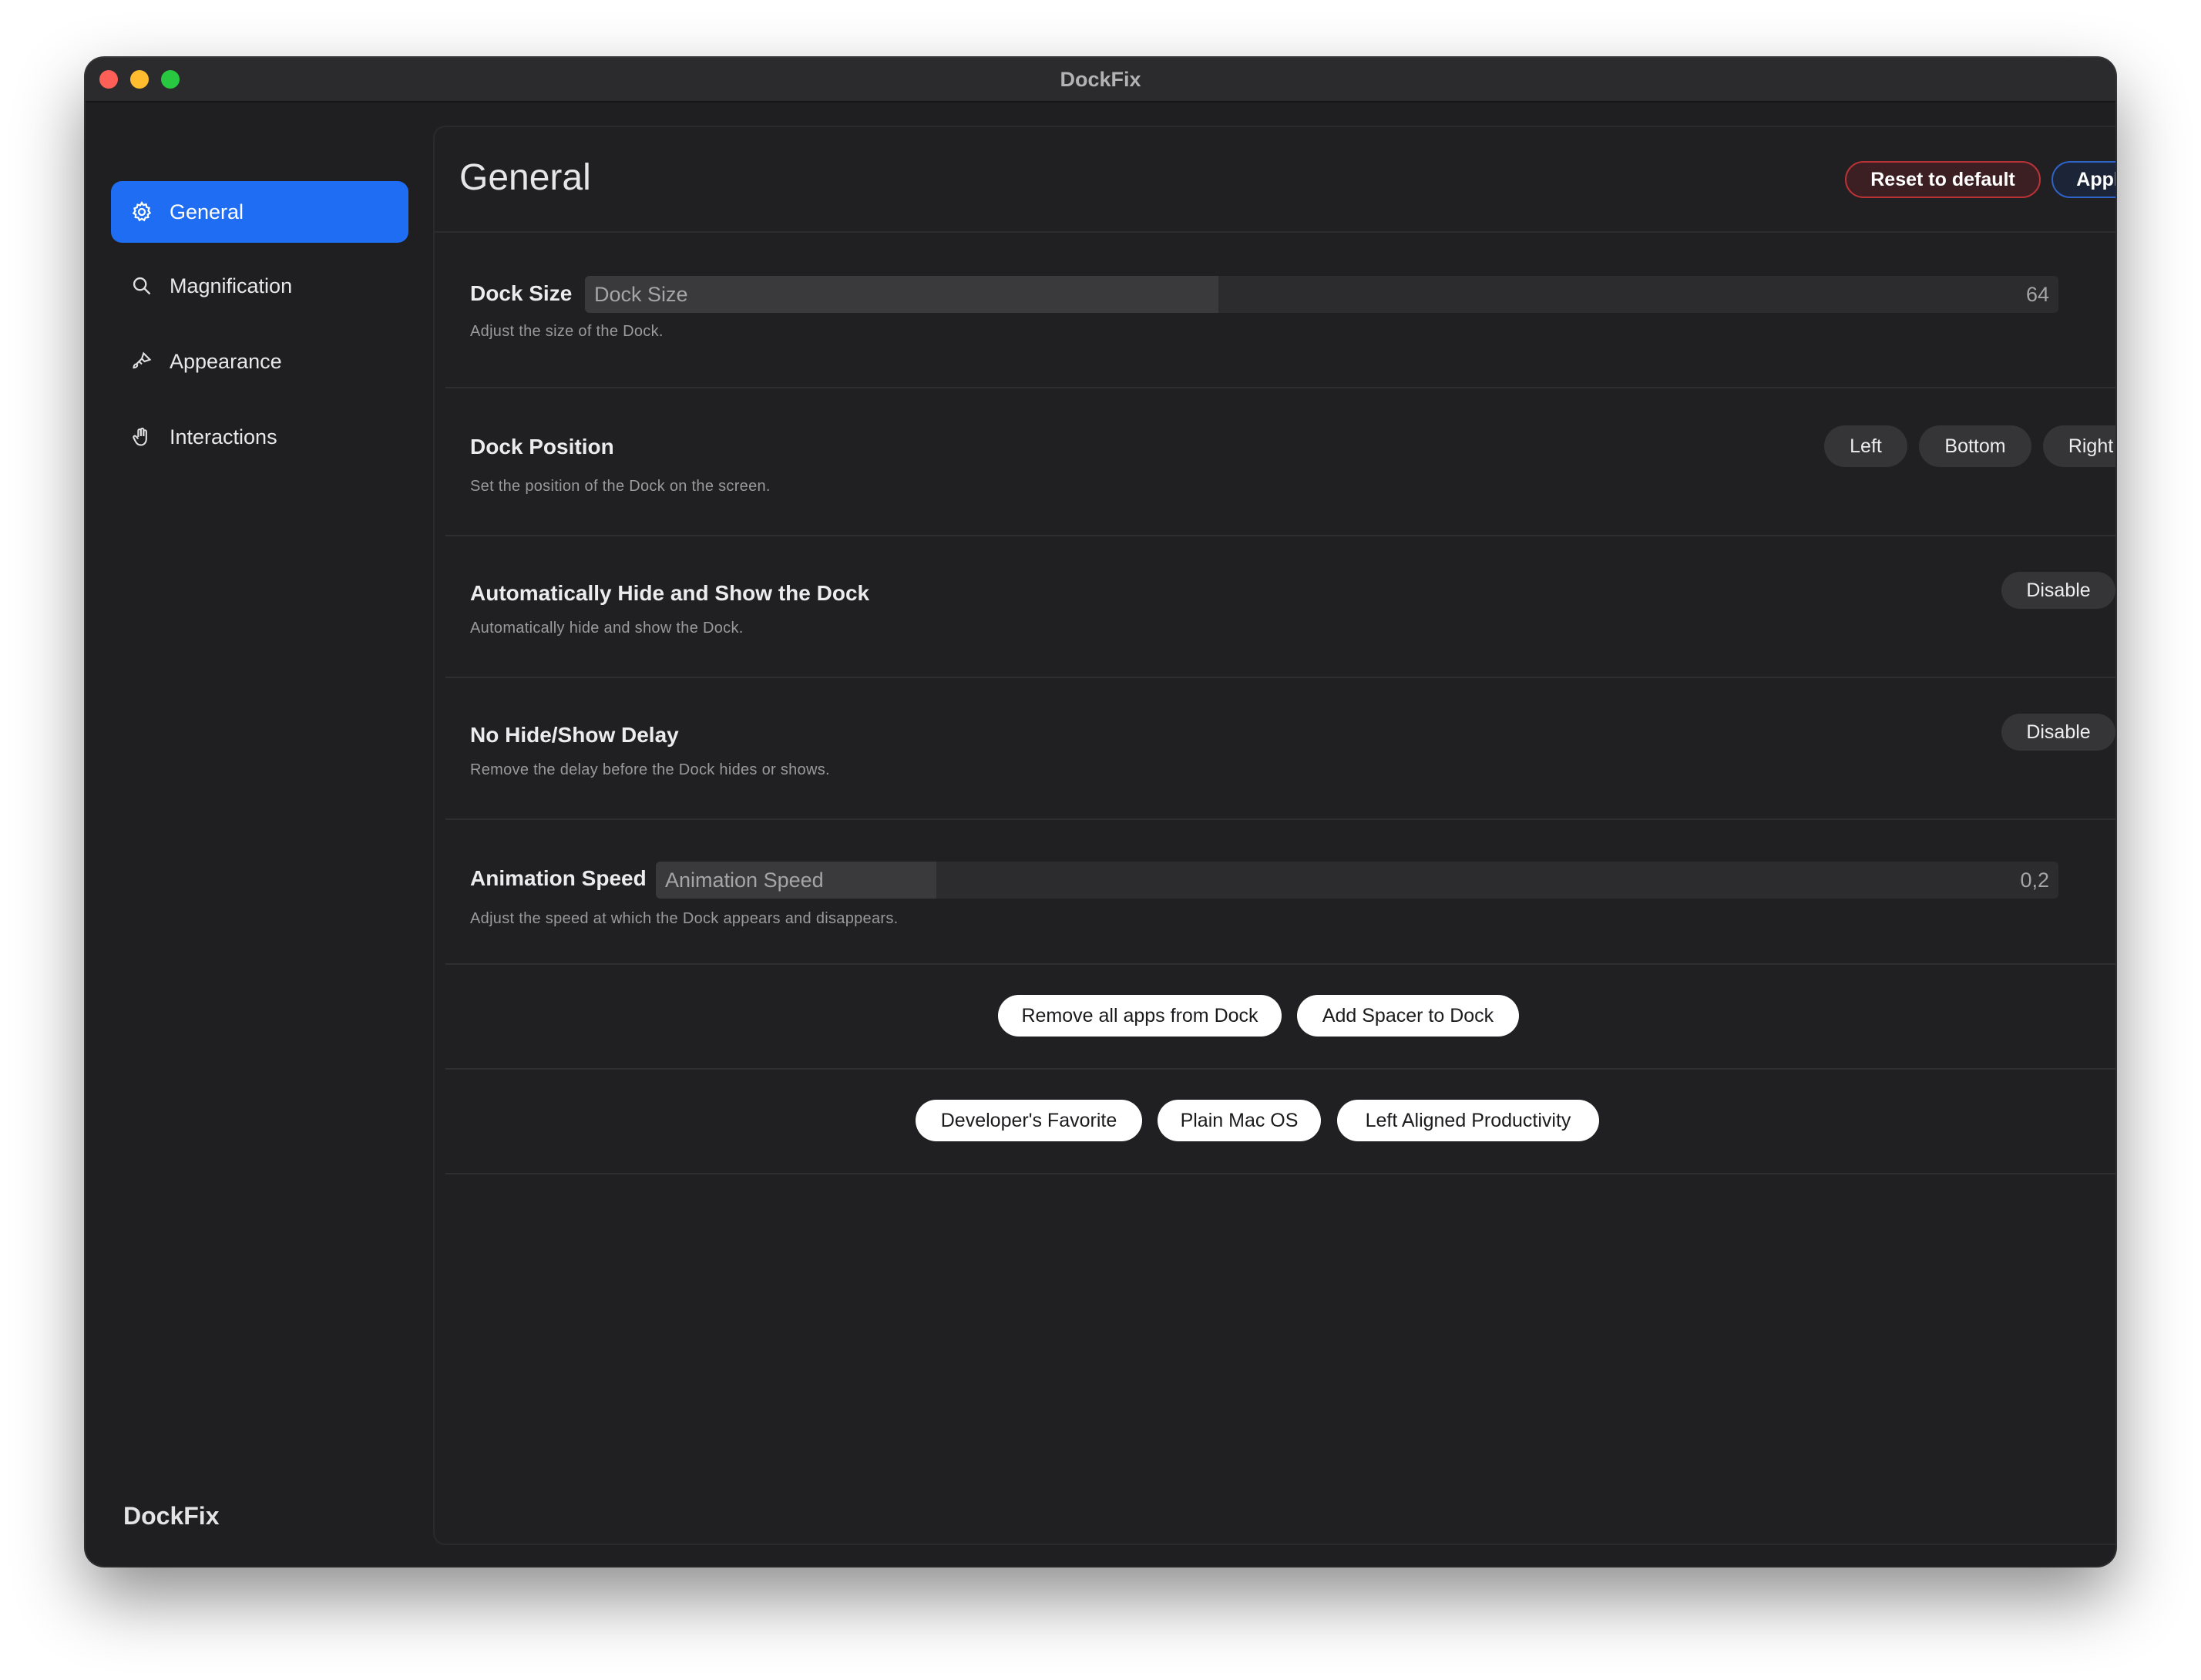 This screenshot has height=1680, width=2201. I want to click on title-bar: DockFix, so click(1100, 80).